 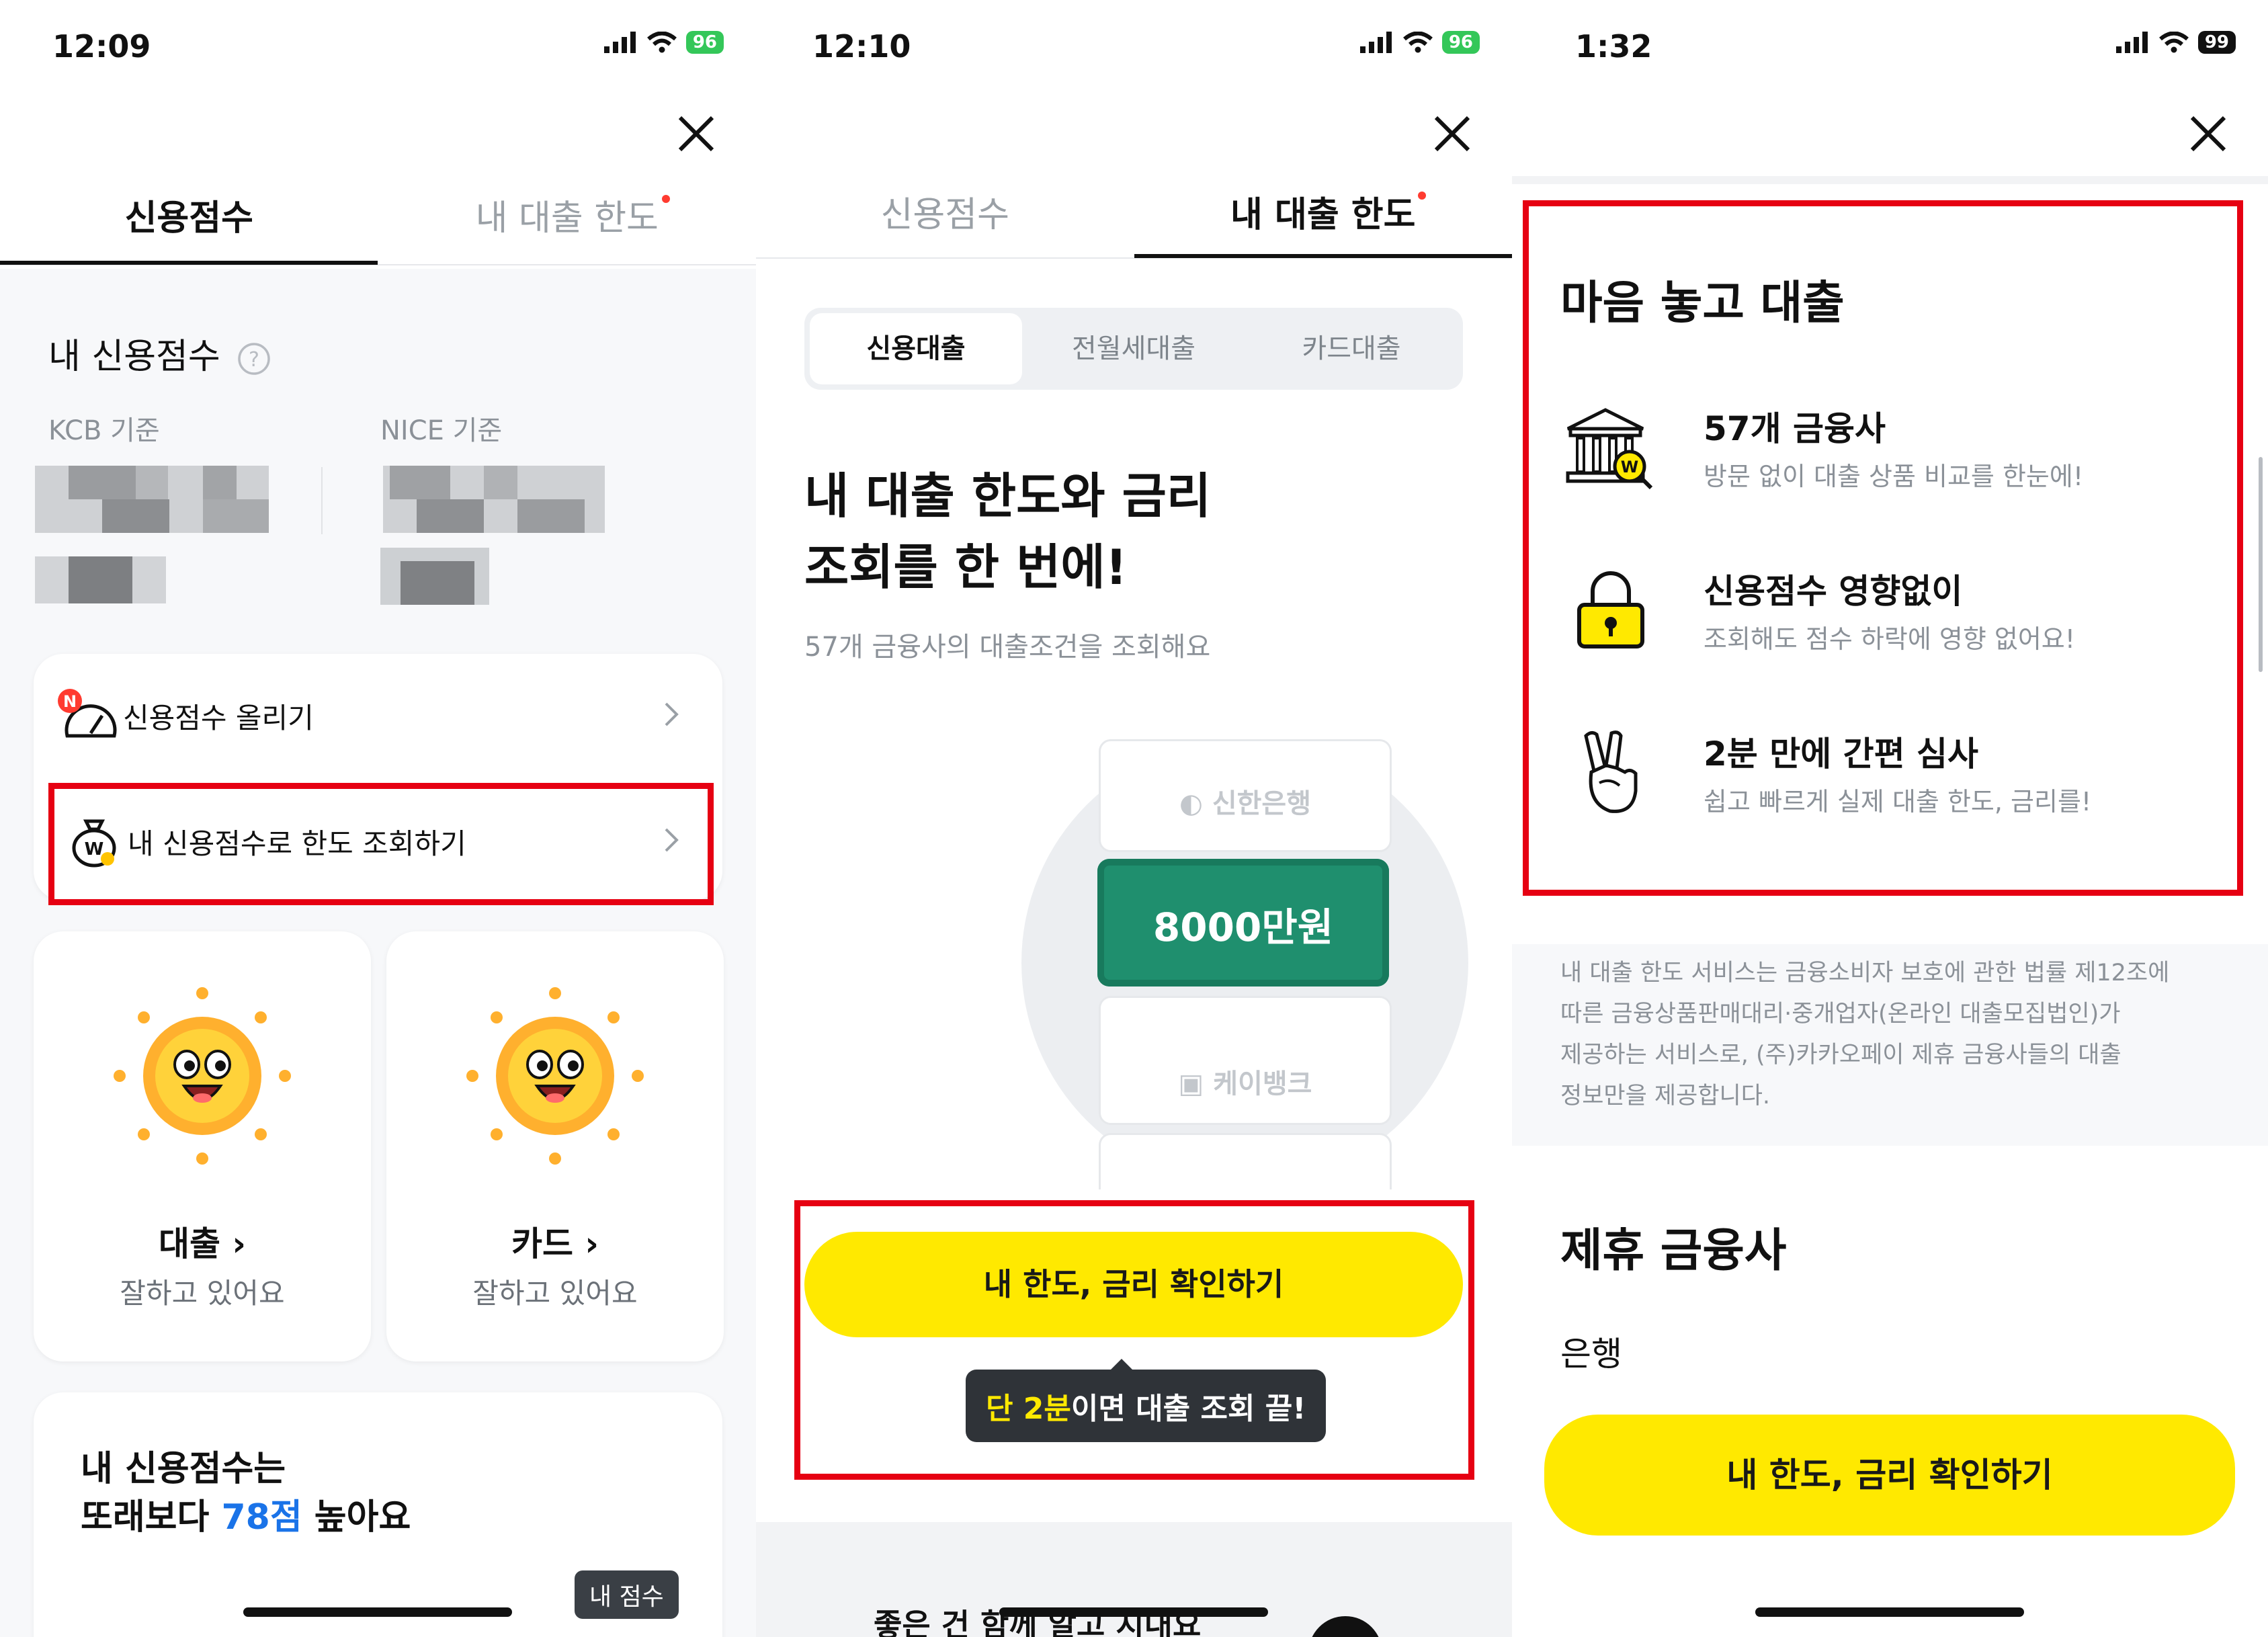 What do you see at coordinates (189, 1243) in the screenshot?
I see `loan-card-title-text: 대출` at bounding box center [189, 1243].